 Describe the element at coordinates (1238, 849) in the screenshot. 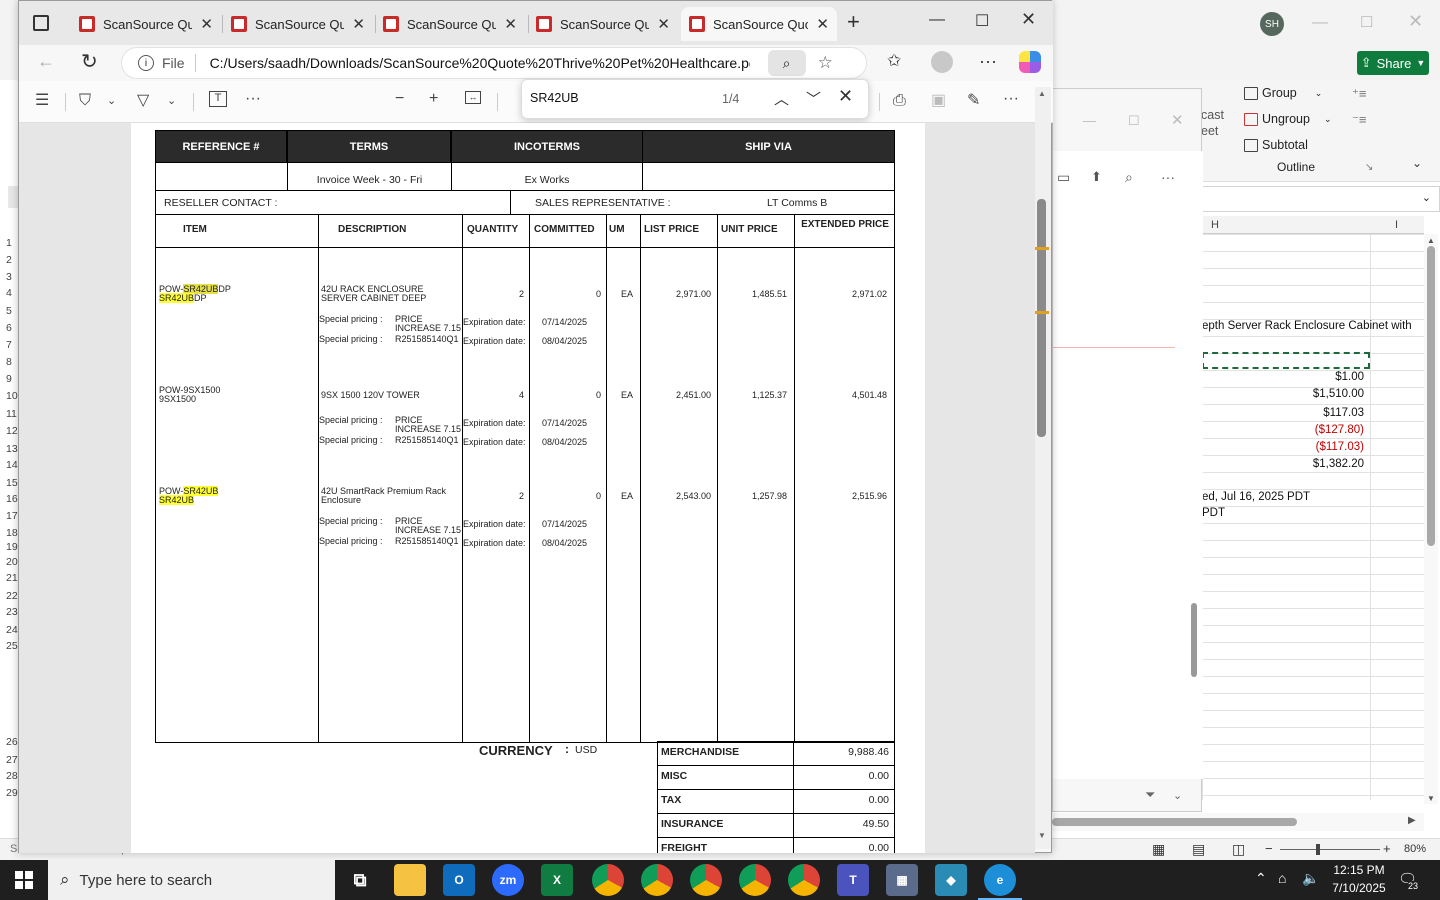

I see `page-break-icon: ◫` at that location.